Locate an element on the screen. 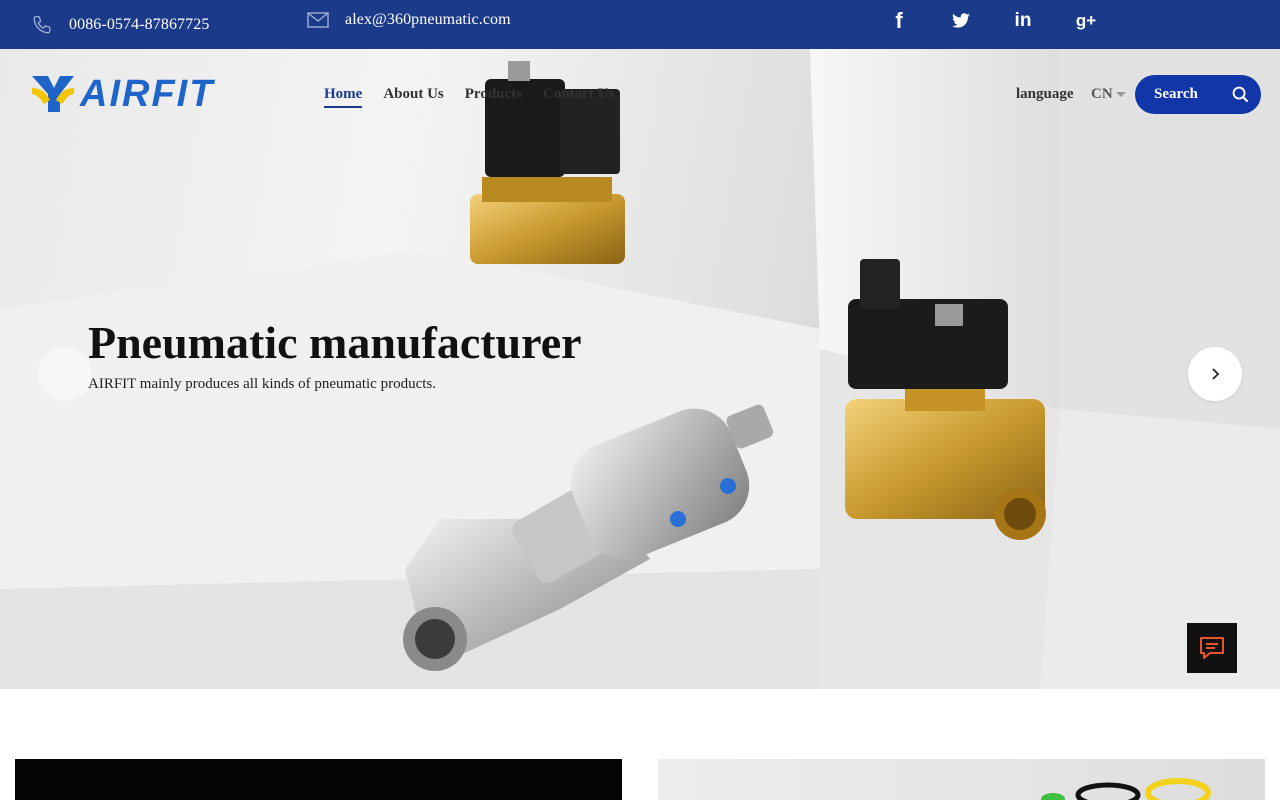 The image size is (1280, 800). chat-widget-button is located at coordinates (1212, 648).